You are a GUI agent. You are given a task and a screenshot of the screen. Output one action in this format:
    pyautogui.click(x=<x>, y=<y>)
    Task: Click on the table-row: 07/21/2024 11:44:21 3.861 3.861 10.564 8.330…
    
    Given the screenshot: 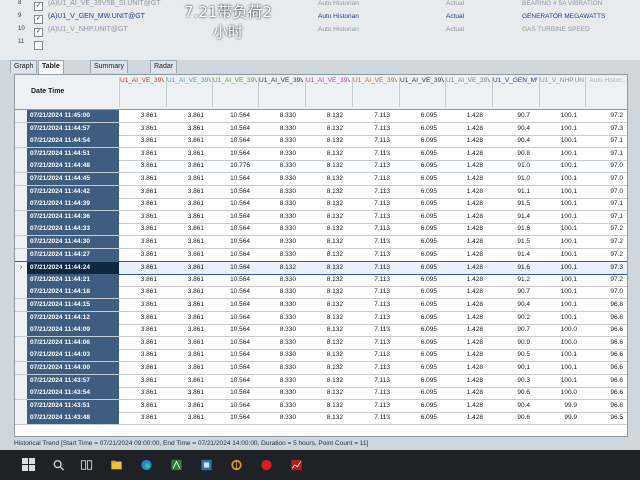 What is the action you would take?
    pyautogui.click(x=321, y=280)
    